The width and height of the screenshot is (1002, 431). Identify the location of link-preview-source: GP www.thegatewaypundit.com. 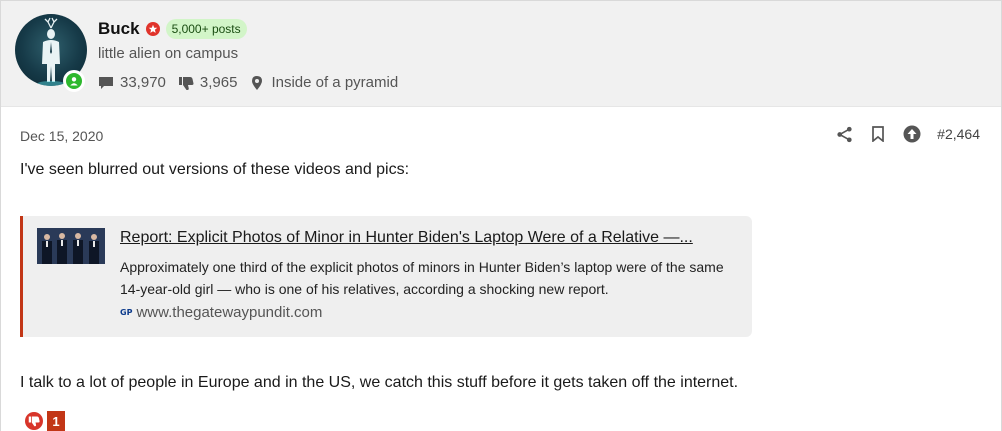
(221, 312).